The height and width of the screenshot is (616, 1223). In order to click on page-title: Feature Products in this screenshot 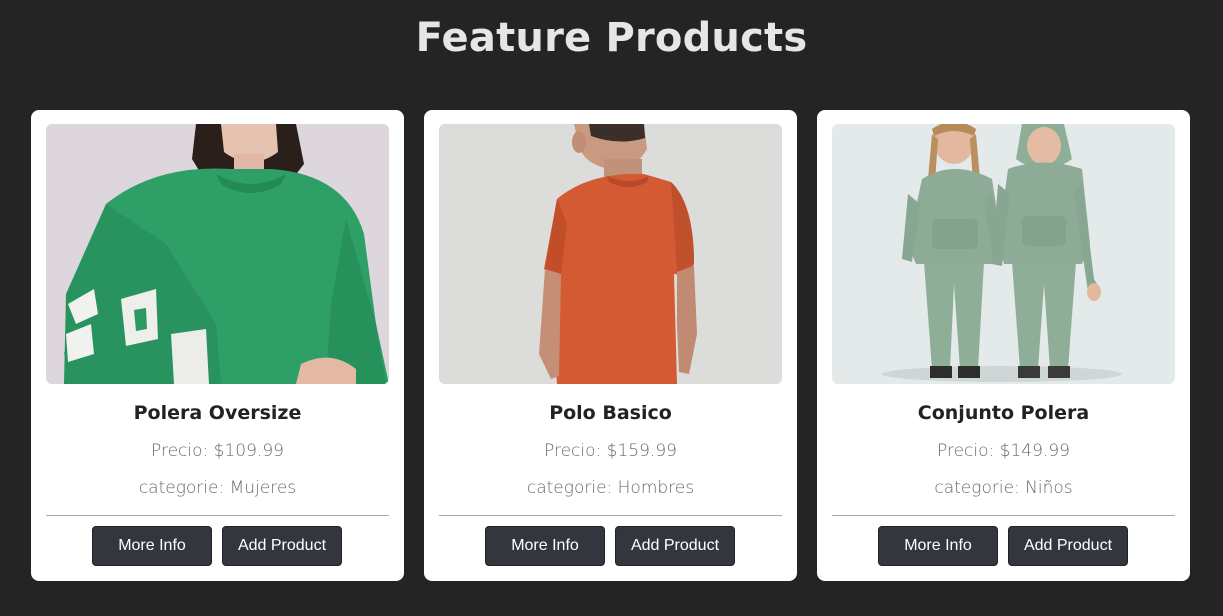, I will do `click(611, 38)`.